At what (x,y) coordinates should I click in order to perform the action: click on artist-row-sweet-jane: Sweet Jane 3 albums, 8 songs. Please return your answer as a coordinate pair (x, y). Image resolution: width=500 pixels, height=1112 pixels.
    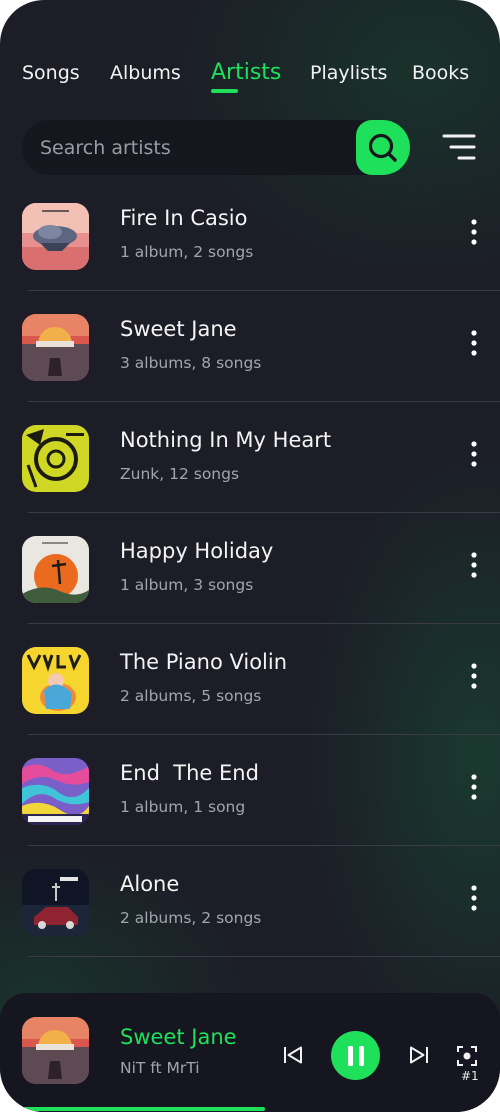
    Looking at the image, I should click on (250, 356).